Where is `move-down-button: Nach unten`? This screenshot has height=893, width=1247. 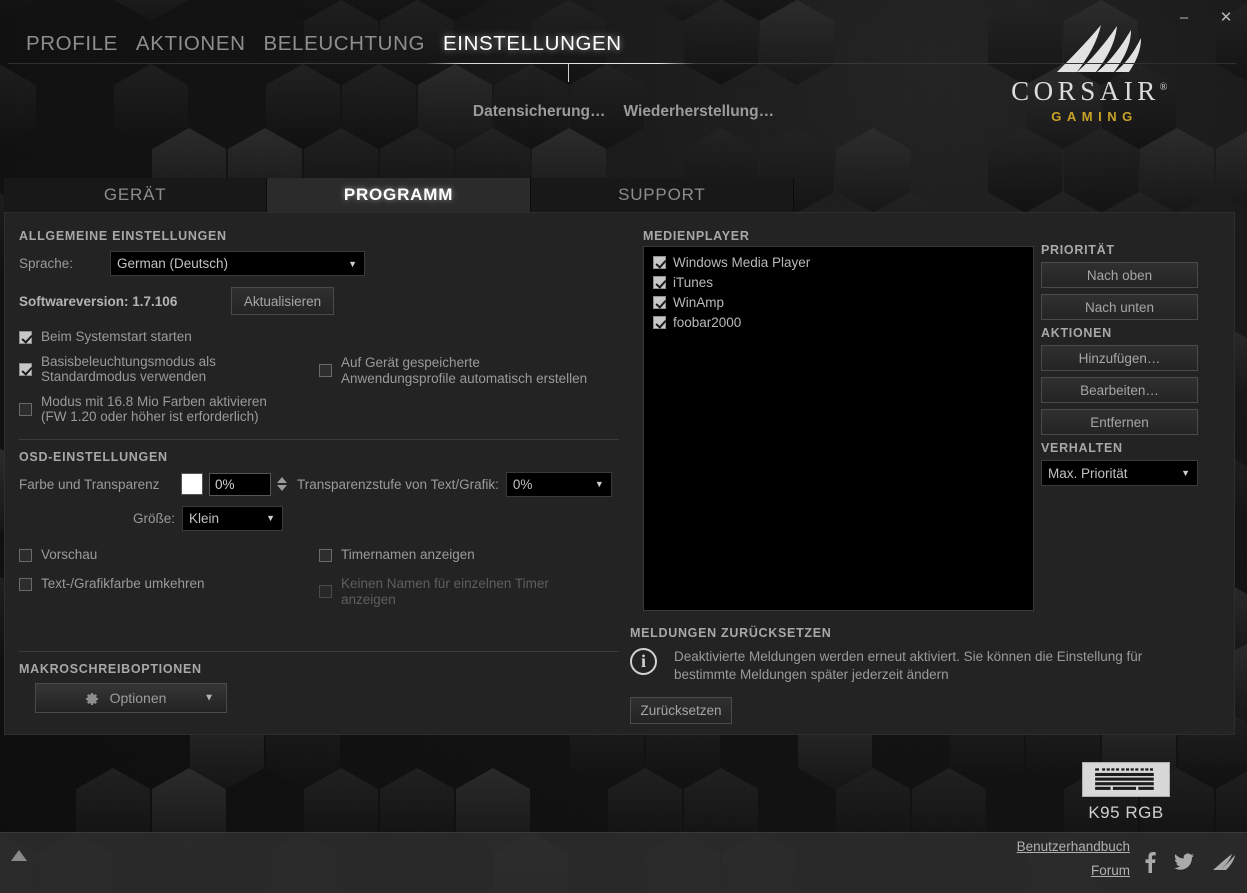 move-down-button: Nach unten is located at coordinates (1119, 307).